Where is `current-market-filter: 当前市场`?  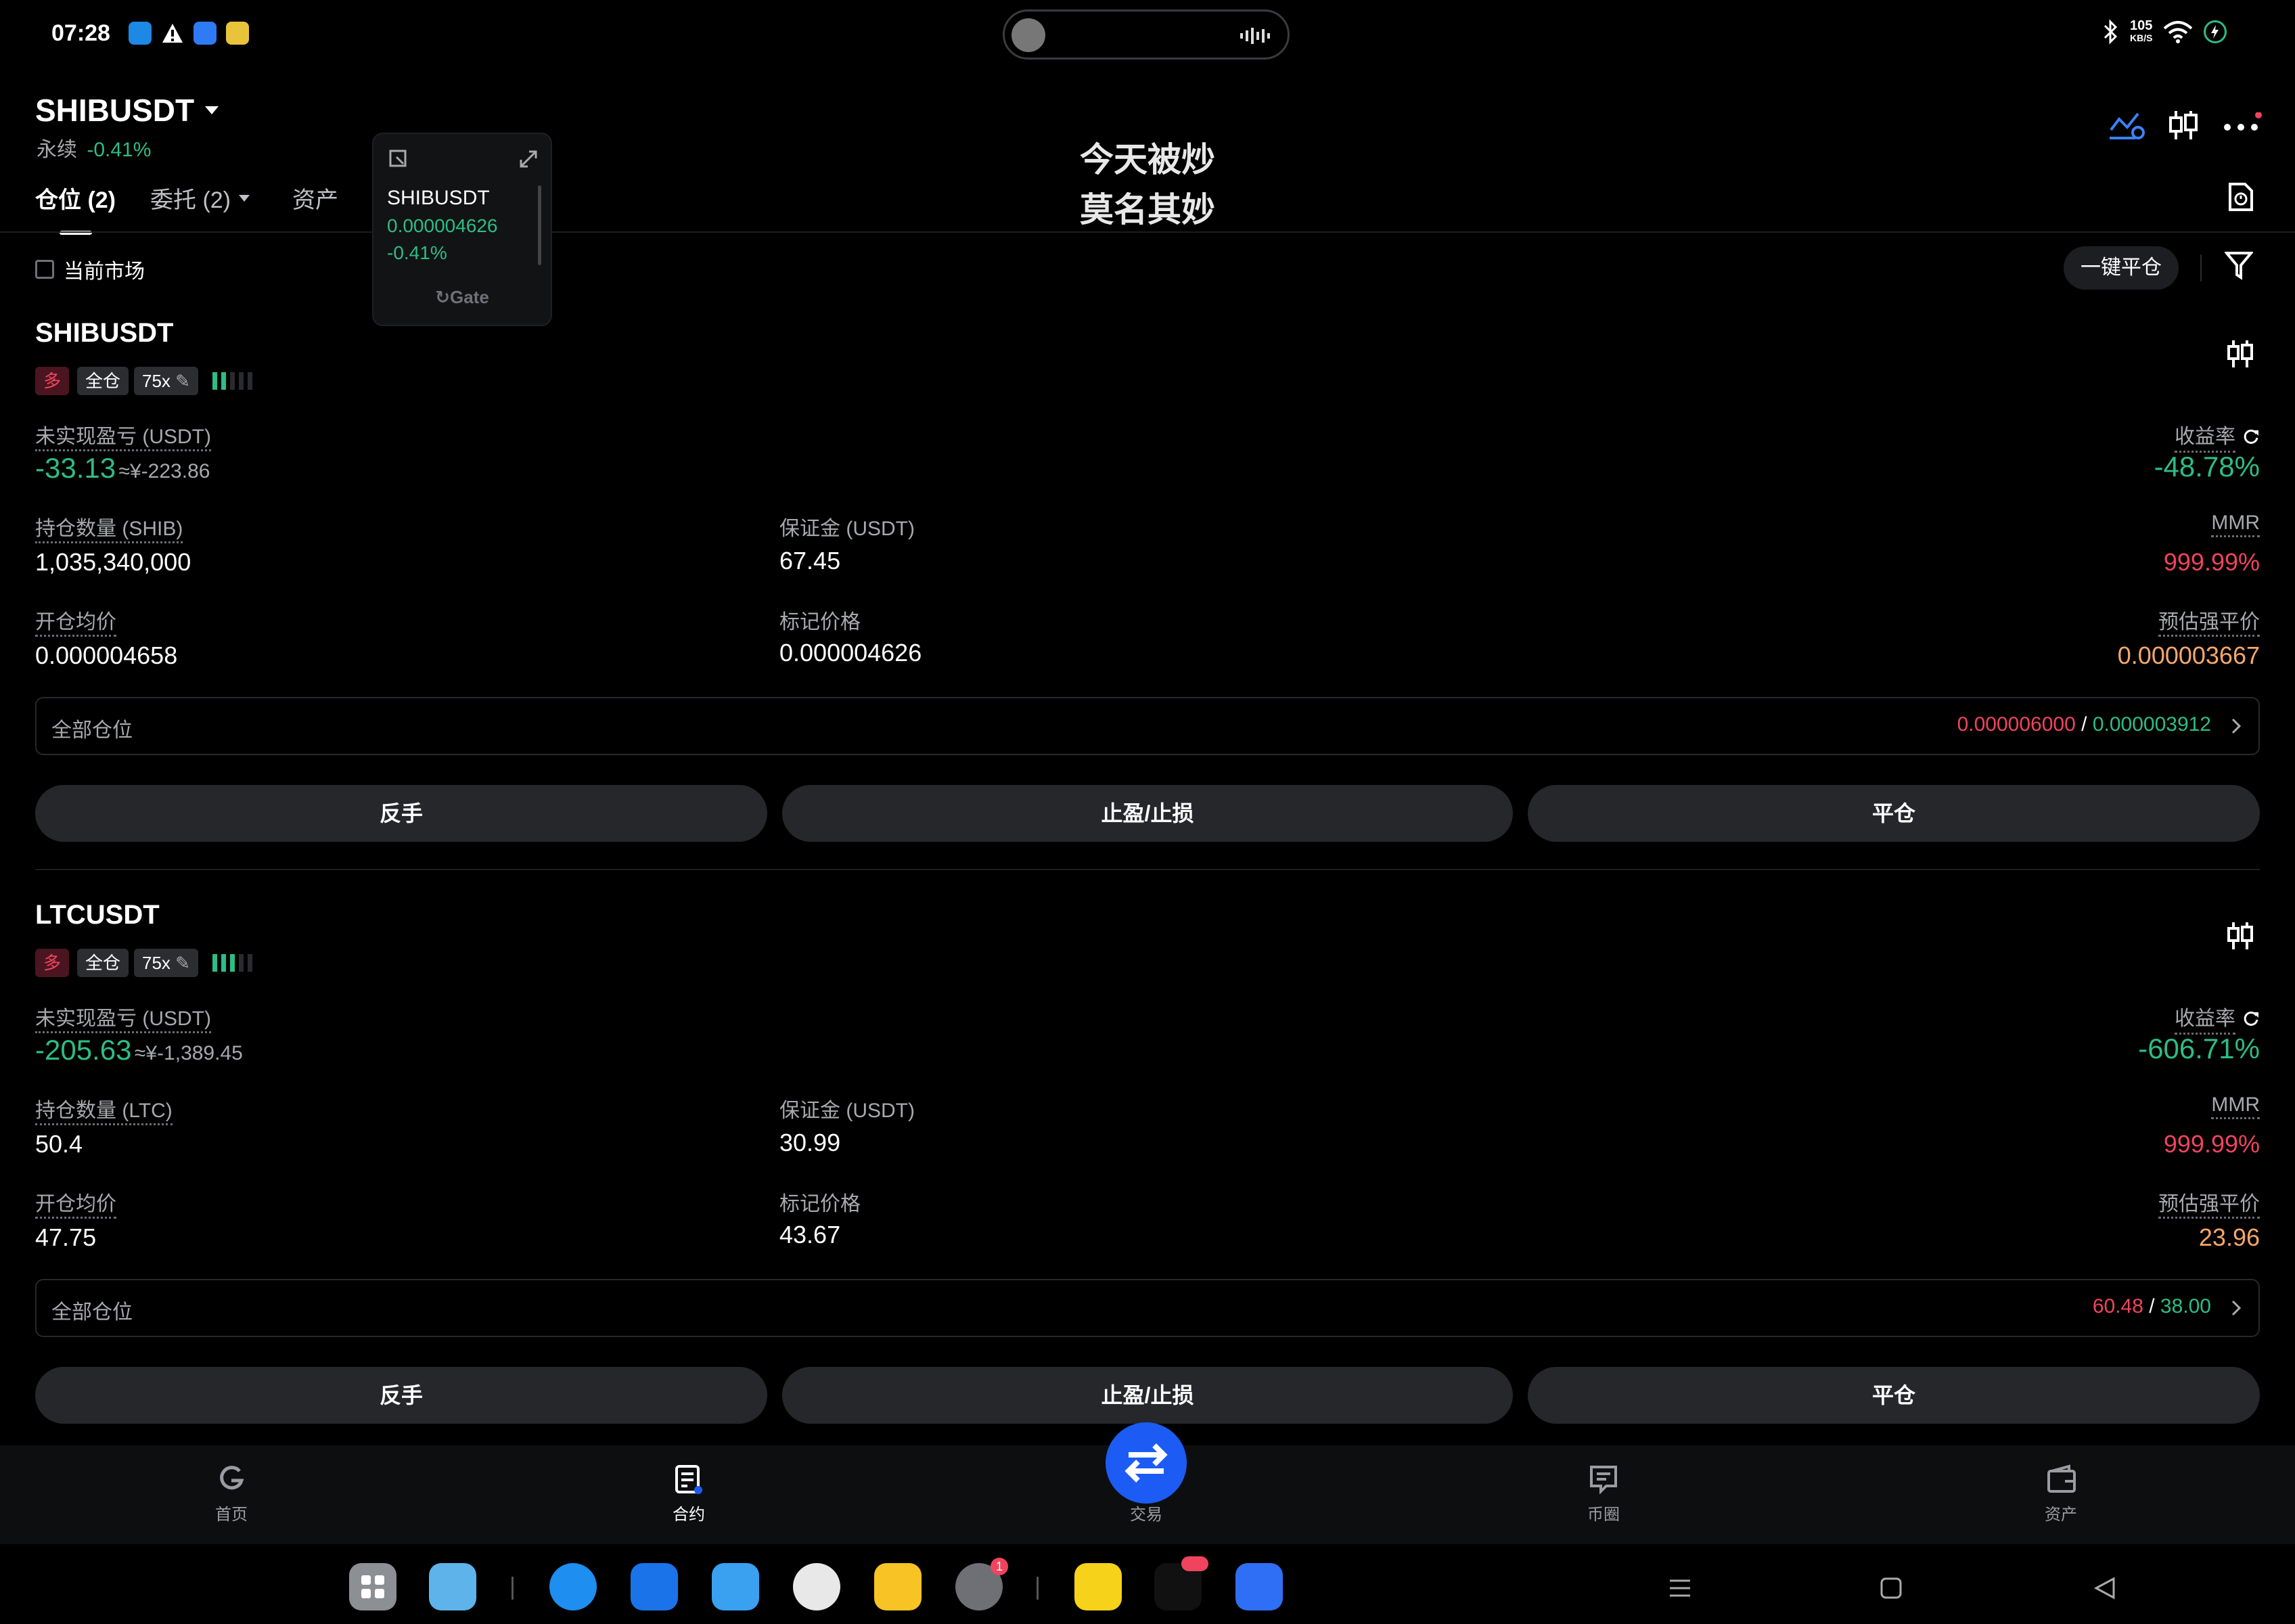 current-market-filter: 当前市场 is located at coordinates (90, 269).